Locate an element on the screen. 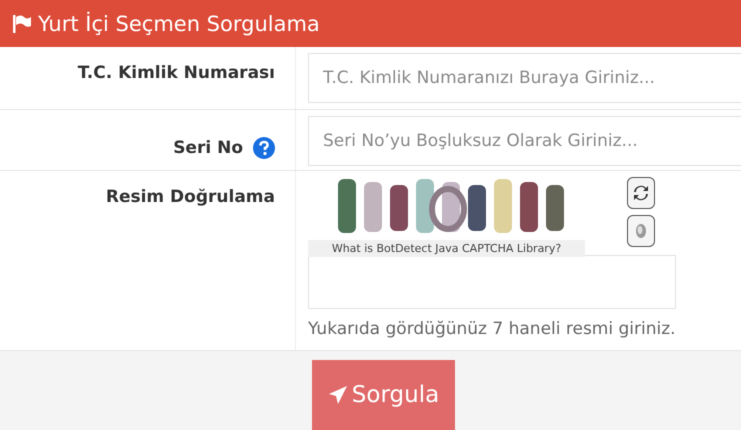 The height and width of the screenshot is (430, 741). send-icon is located at coordinates (338, 395).